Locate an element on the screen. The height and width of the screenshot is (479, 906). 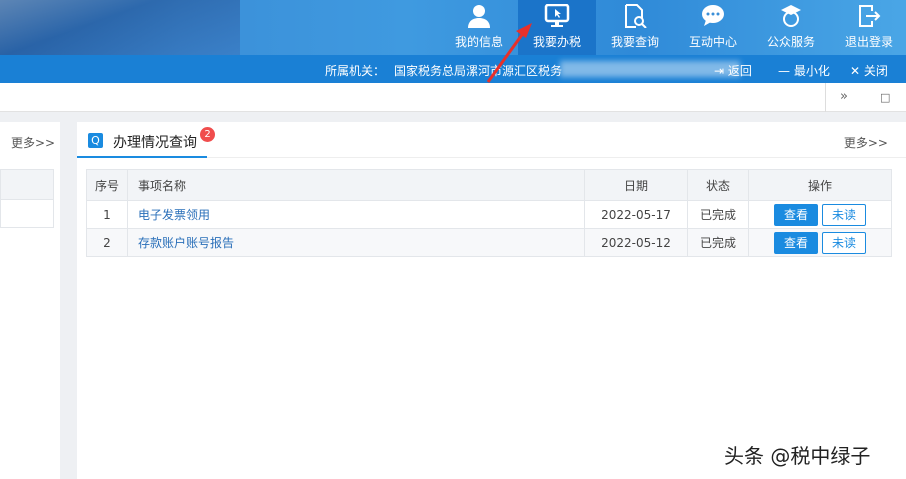
left-panel: 更多>> is located at coordinates (30, 300).